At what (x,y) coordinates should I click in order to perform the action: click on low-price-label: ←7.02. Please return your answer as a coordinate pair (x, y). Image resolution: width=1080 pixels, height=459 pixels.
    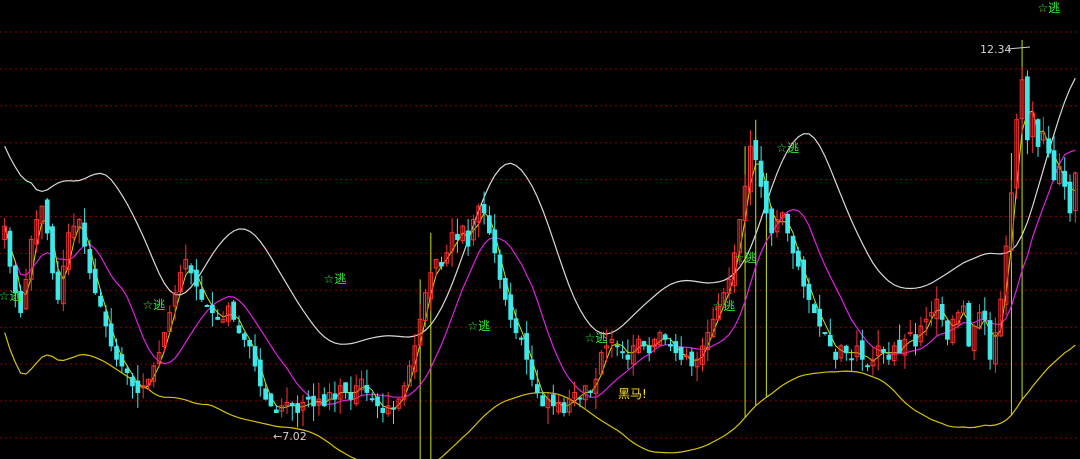
    Looking at the image, I should click on (290, 436).